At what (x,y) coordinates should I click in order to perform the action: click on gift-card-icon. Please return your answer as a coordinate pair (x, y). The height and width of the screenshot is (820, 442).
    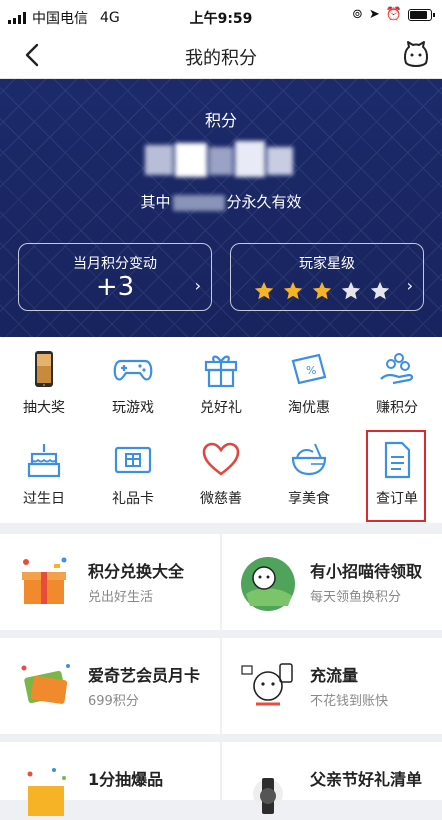
    Looking at the image, I should click on (133, 460).